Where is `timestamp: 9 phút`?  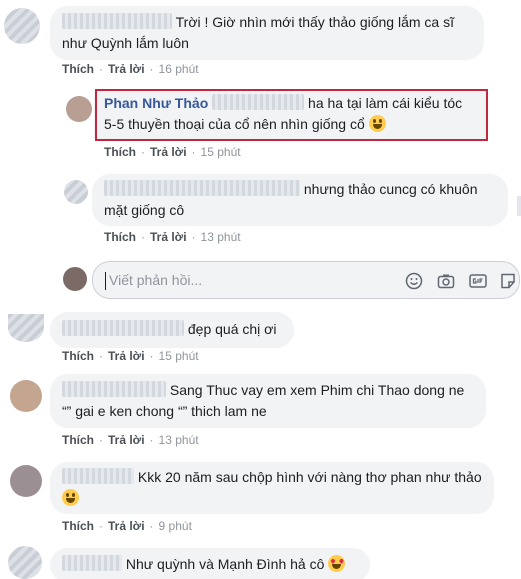
timestamp: 9 phút is located at coordinates (175, 526).